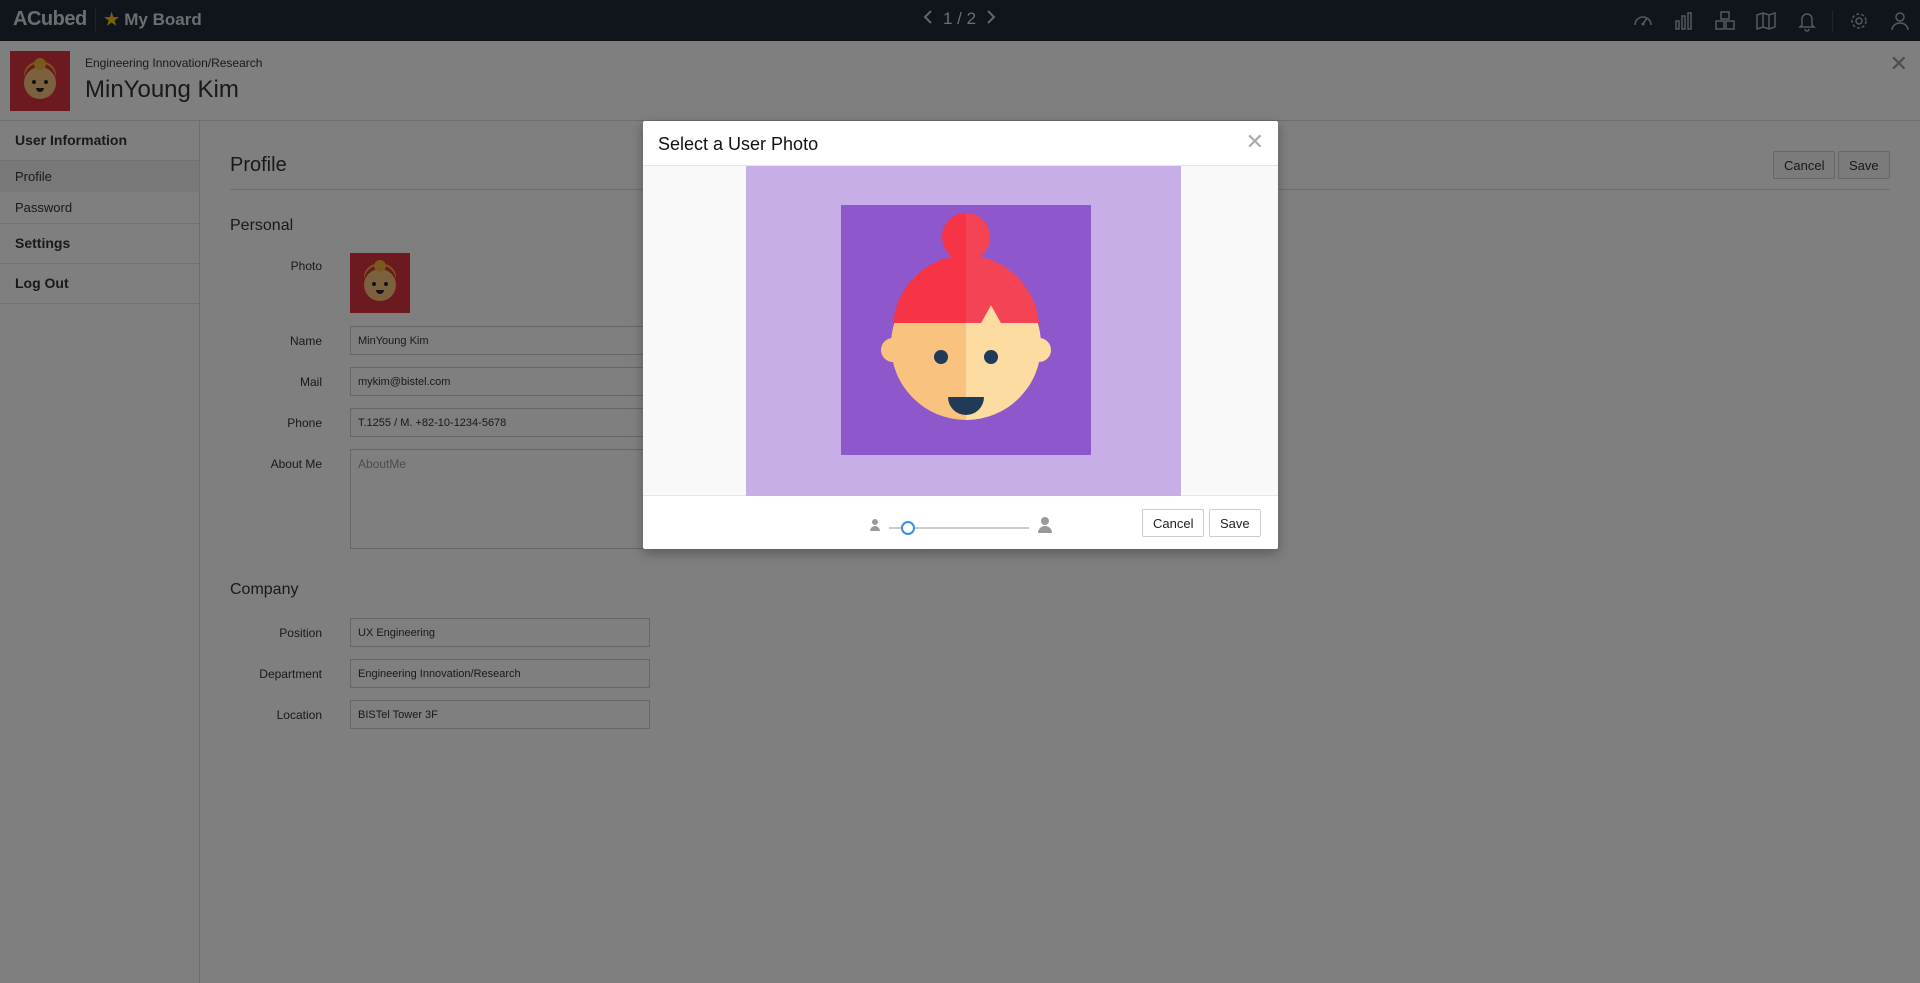 This screenshot has height=983, width=1920. Describe the element at coordinates (738, 144) in the screenshot. I see `dialog-title: Select a User Photo` at that location.